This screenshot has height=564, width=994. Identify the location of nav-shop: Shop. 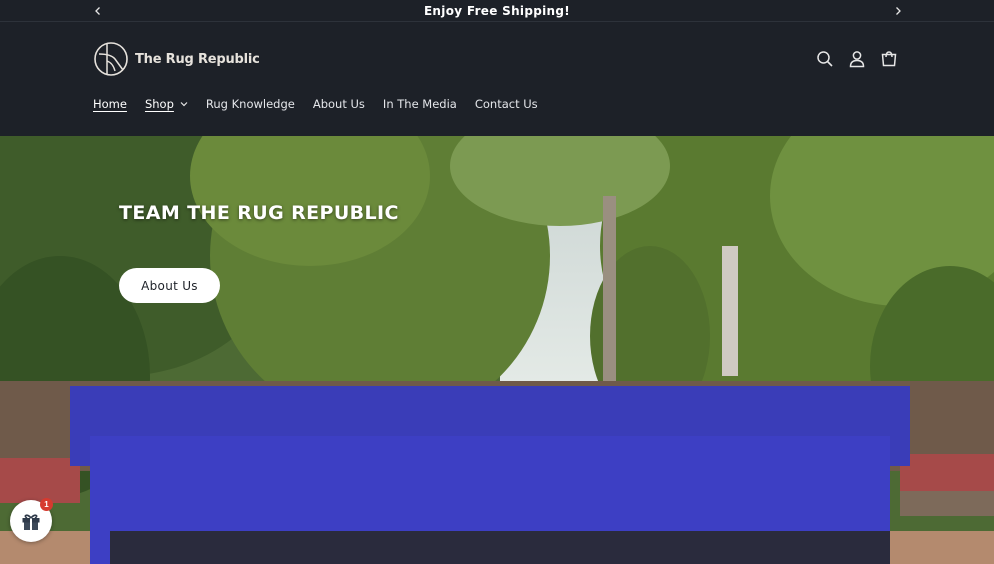
(166, 104).